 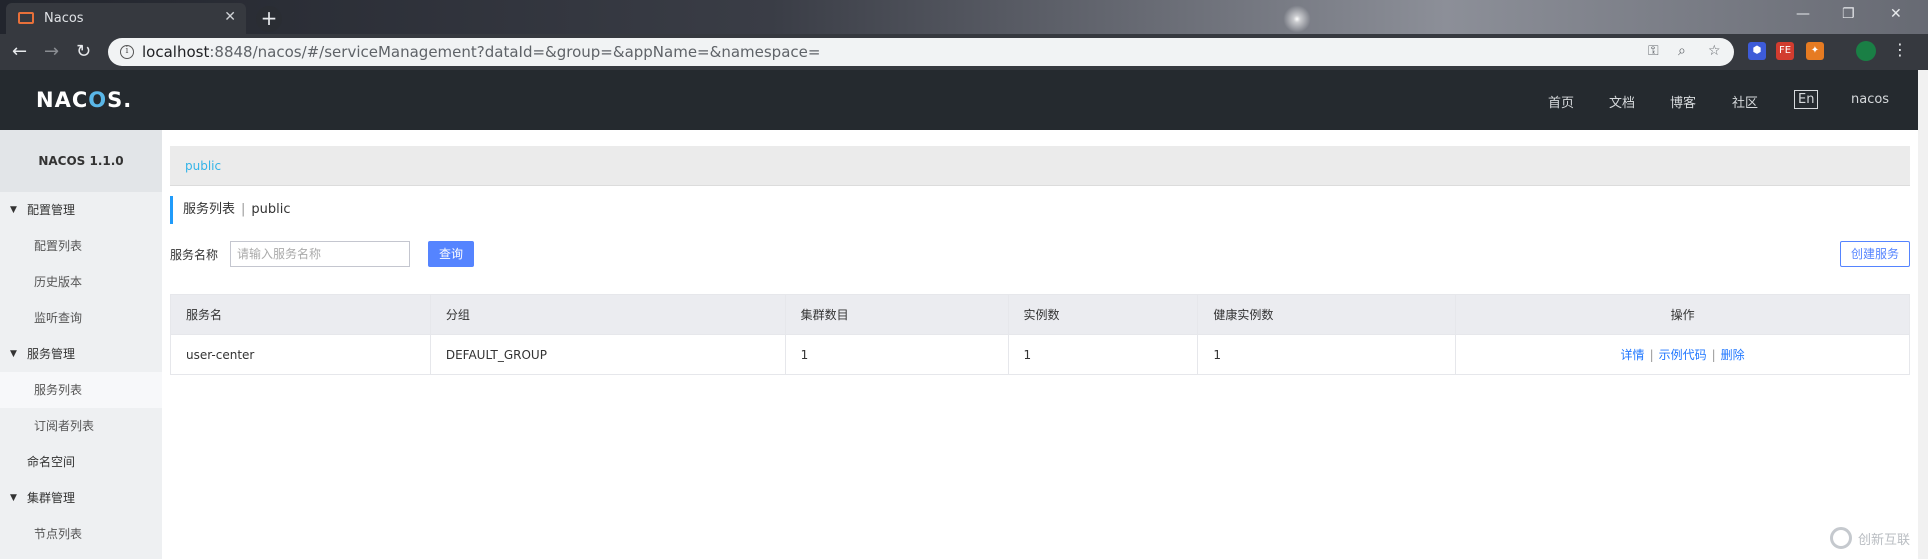 I want to click on namespace-bar: public, so click(x=1040, y=166).